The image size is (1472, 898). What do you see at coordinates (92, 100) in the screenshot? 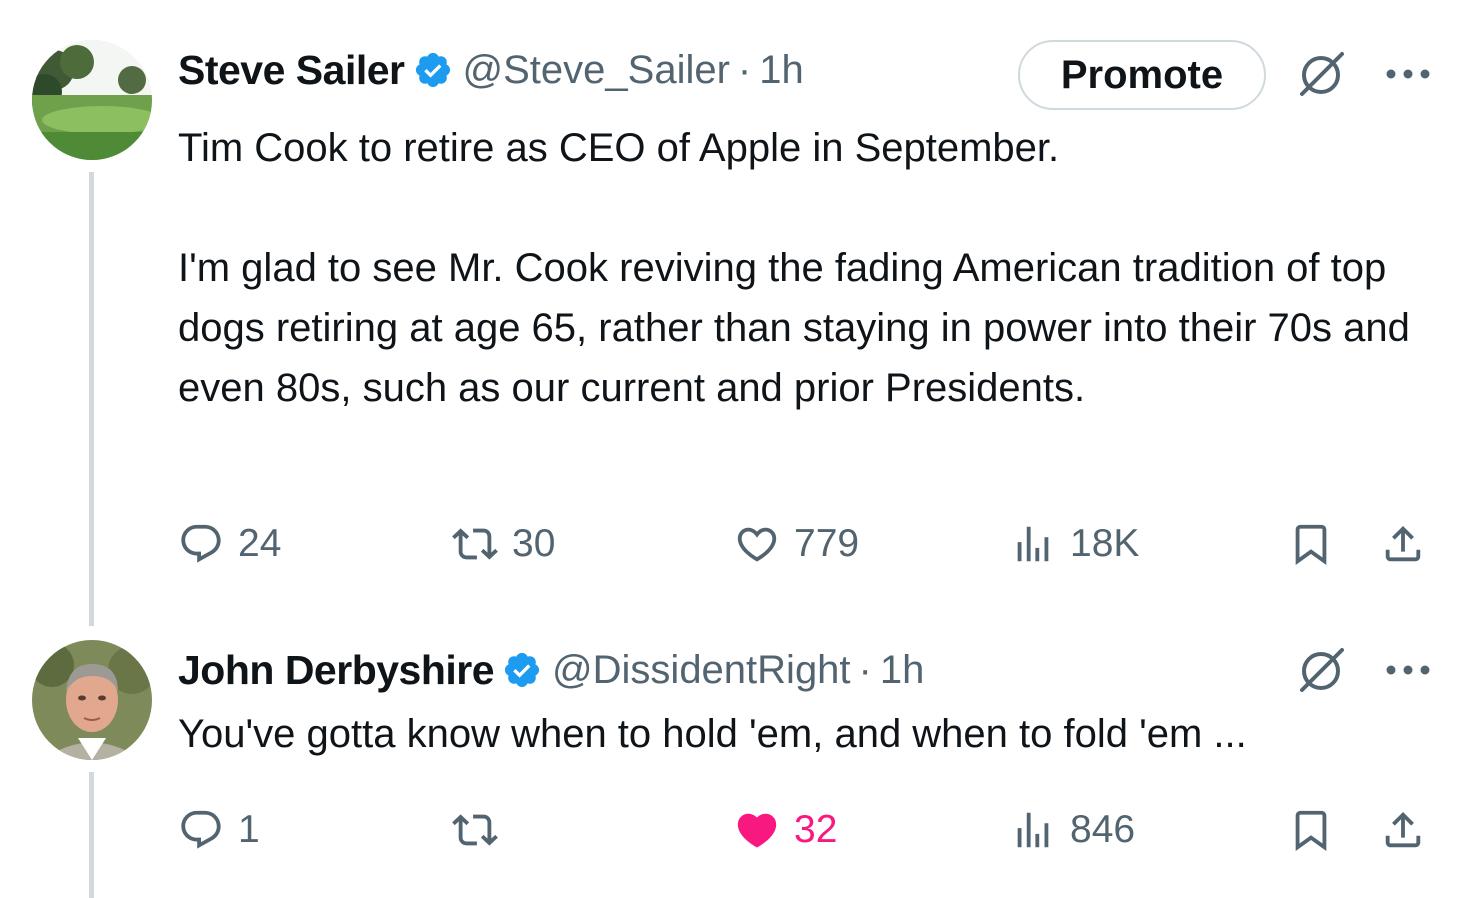
I see `avatar-steve-sailer` at bounding box center [92, 100].